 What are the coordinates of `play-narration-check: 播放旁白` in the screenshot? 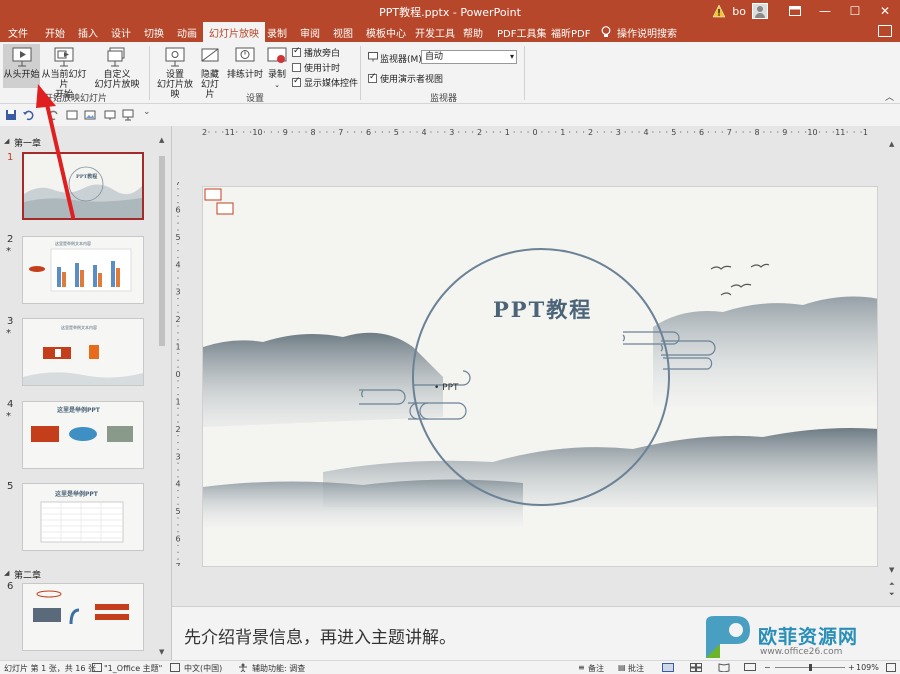 It's located at (316, 52).